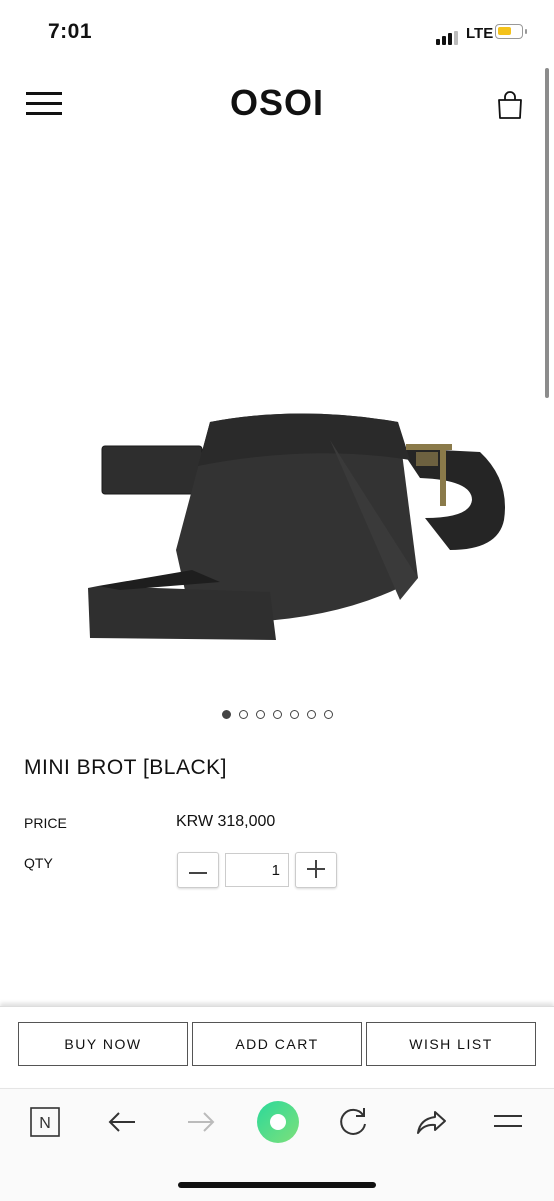 This screenshot has width=554, height=1201. Describe the element at coordinates (70, 31) in the screenshot. I see `status-time: 7:01` at that location.